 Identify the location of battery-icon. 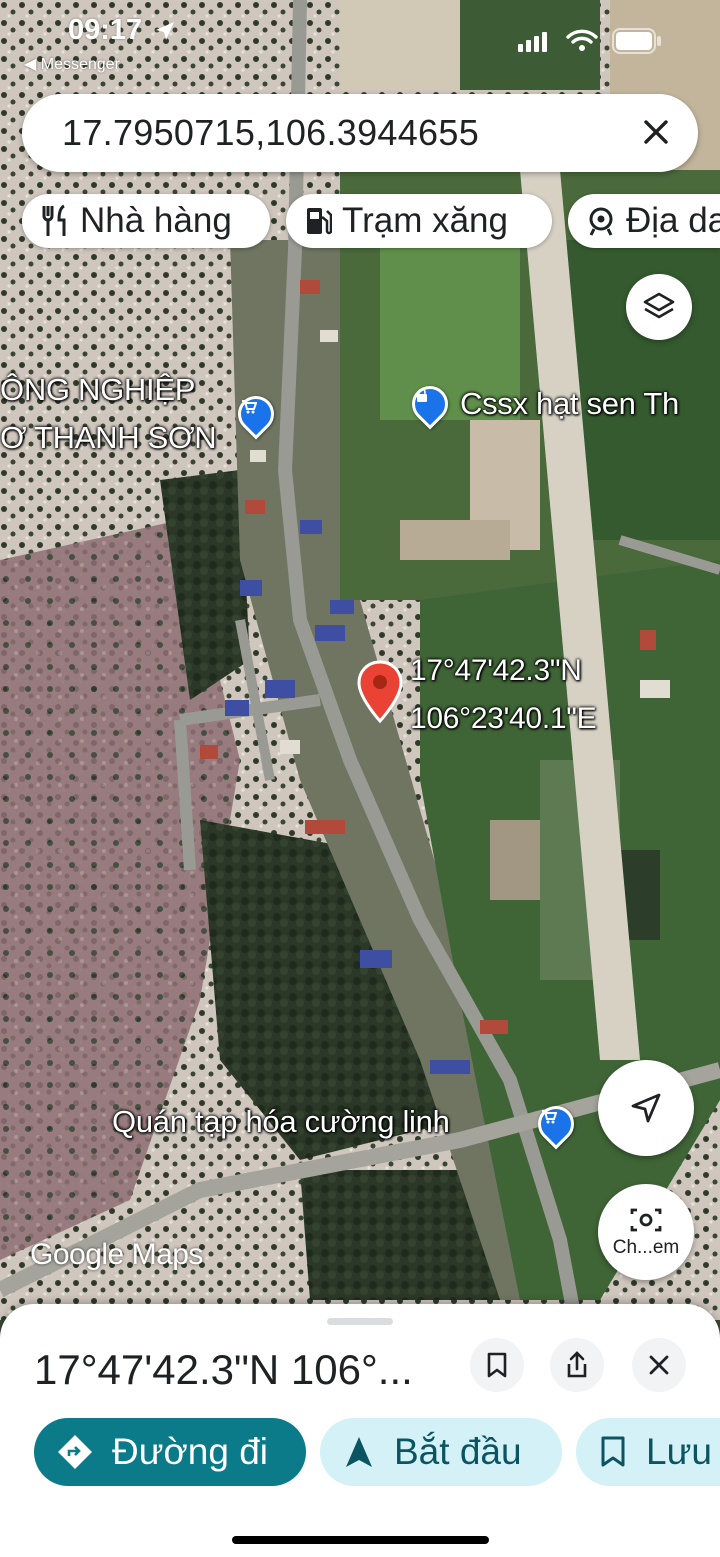
(636, 41).